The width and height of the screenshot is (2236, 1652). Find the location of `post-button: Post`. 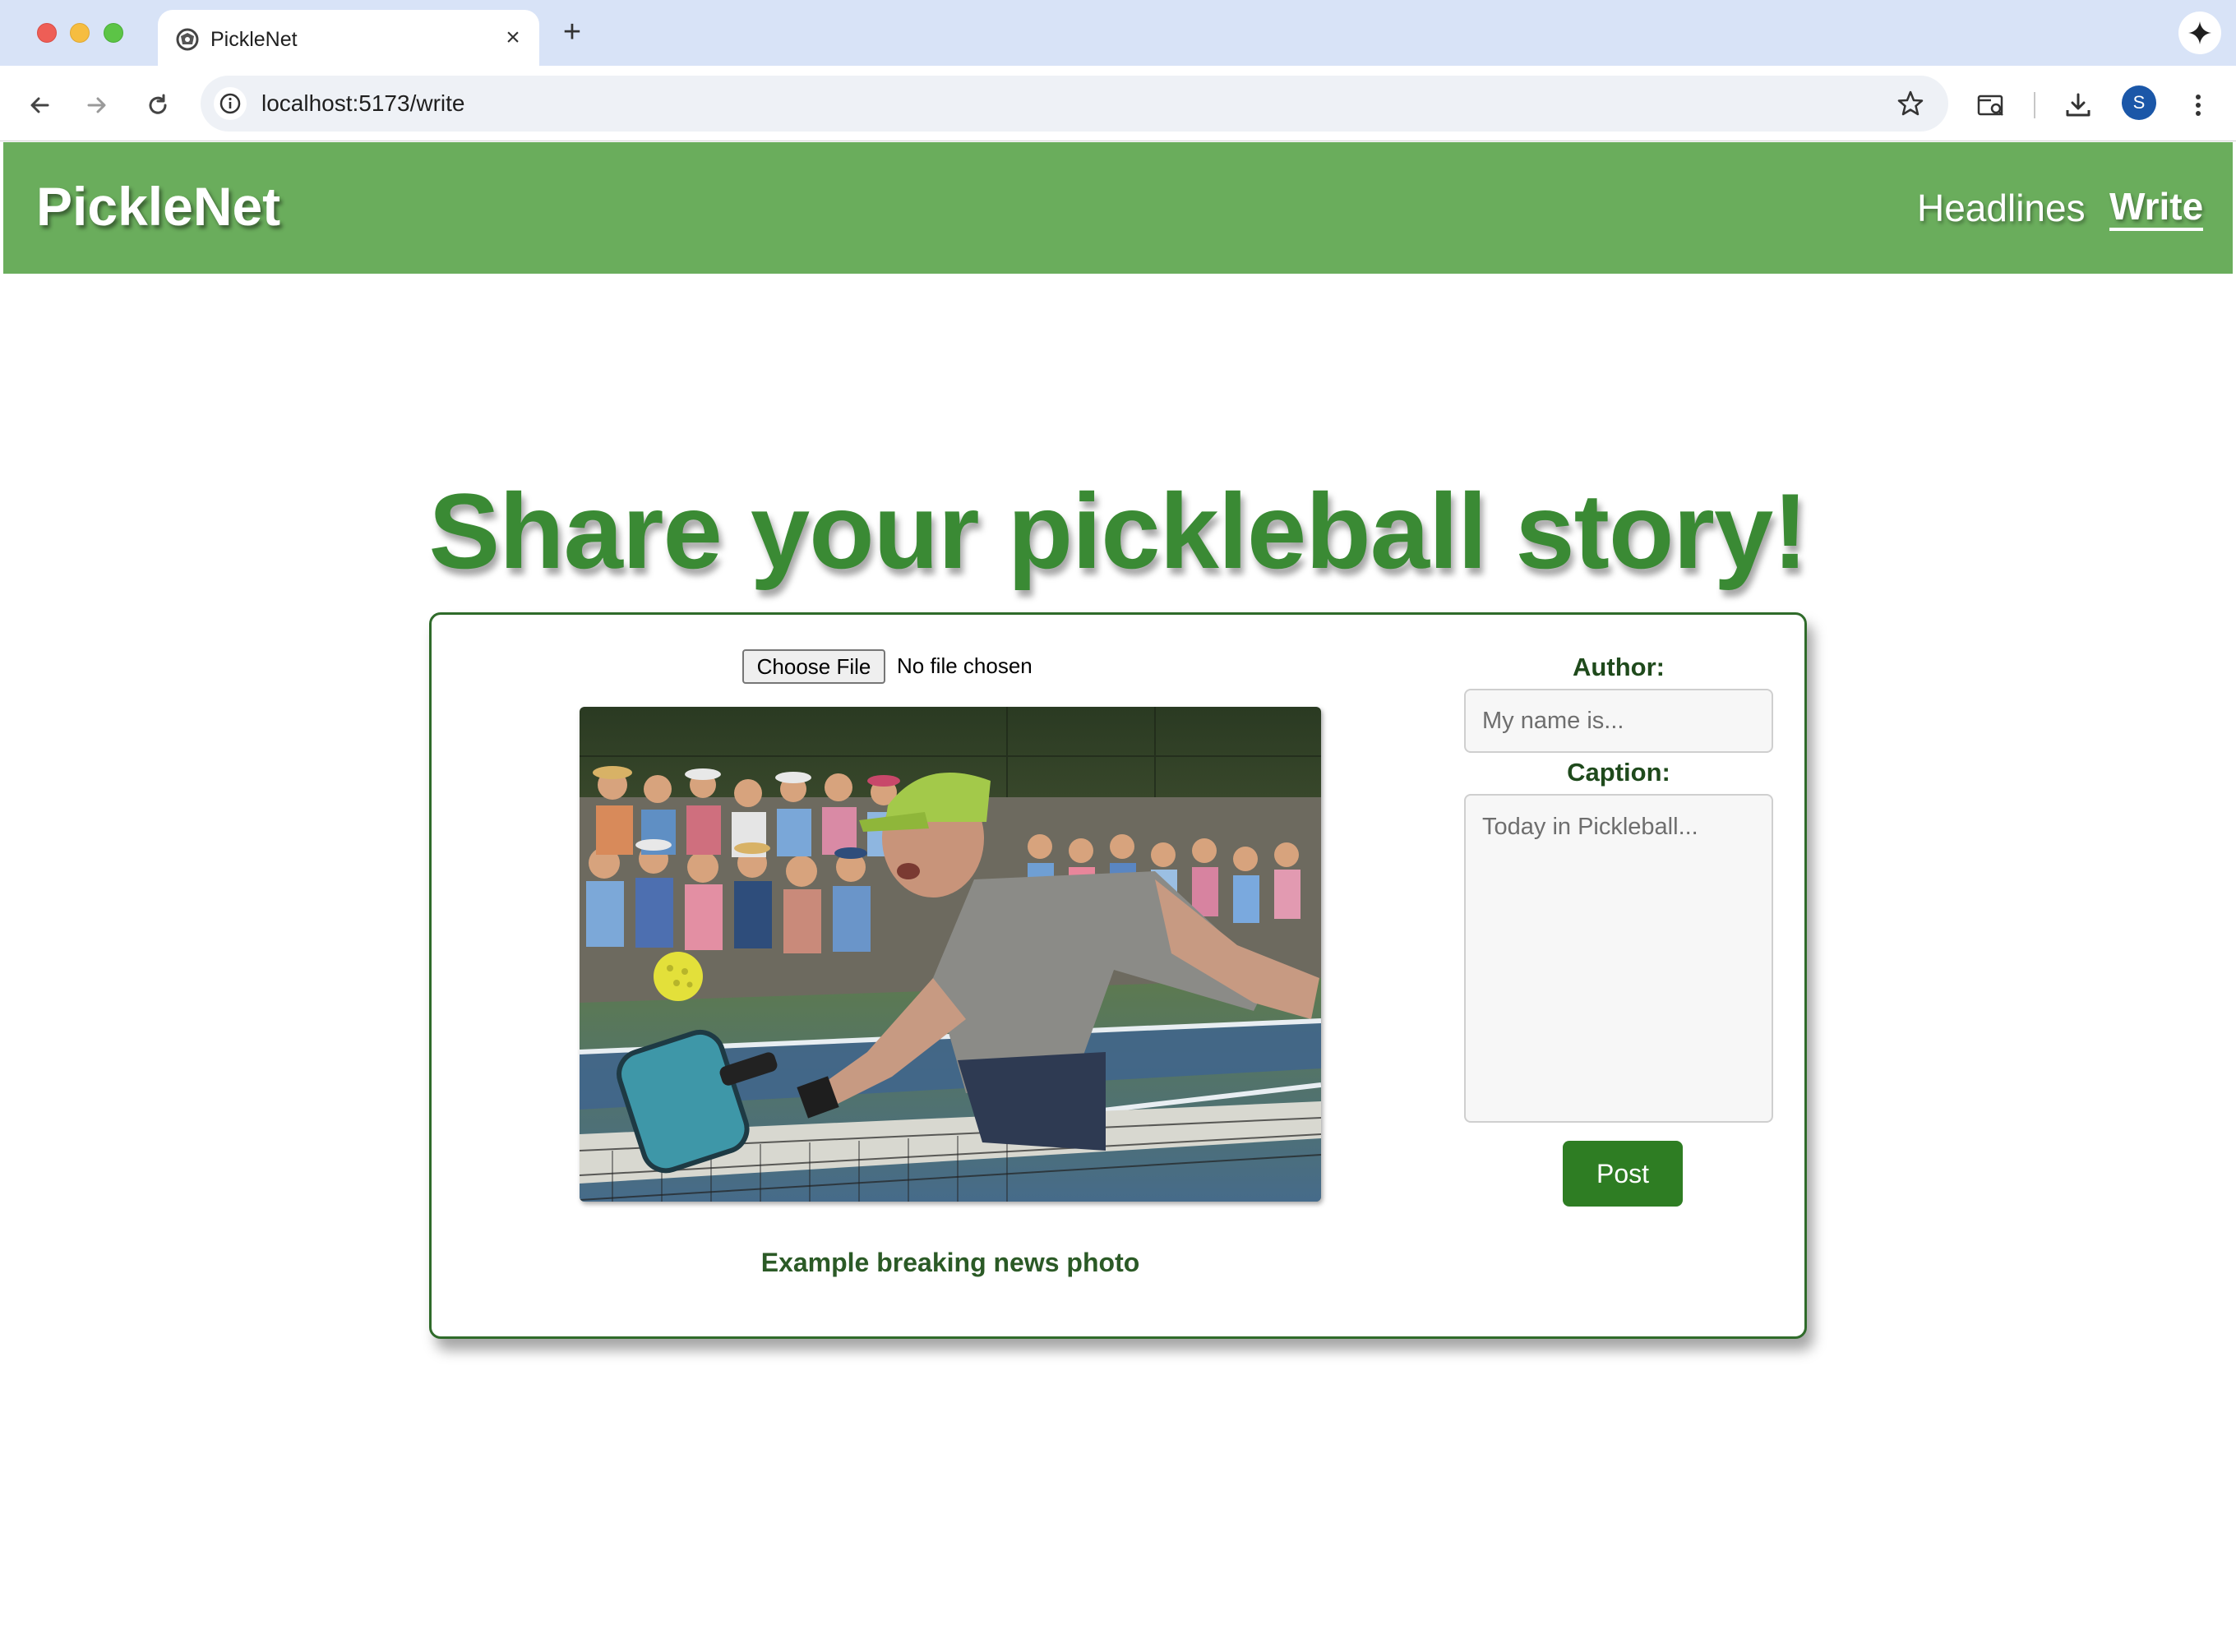

post-button: Post is located at coordinates (1623, 1174).